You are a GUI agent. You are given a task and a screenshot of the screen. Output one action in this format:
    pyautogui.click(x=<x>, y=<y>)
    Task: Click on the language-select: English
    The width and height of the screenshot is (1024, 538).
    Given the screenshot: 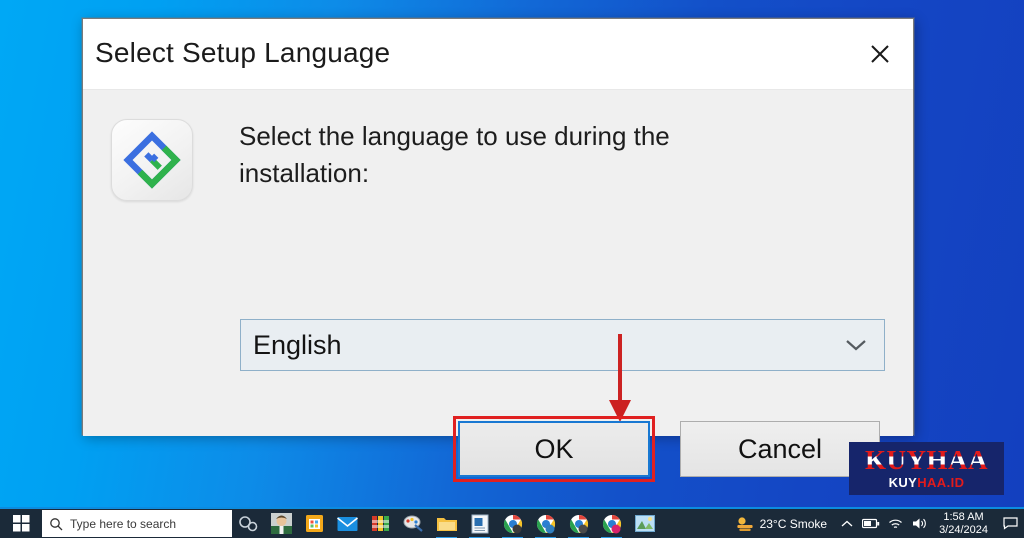 What is the action you would take?
    pyautogui.click(x=562, y=345)
    